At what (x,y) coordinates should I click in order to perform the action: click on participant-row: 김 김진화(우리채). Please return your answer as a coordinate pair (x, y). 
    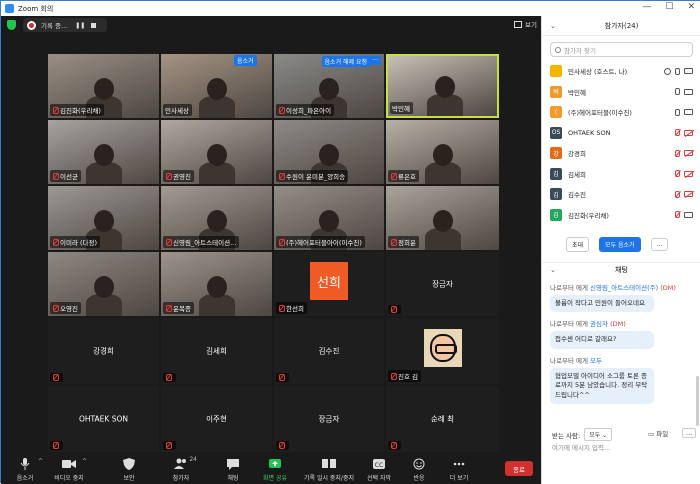
    Looking at the image, I should click on (621, 215).